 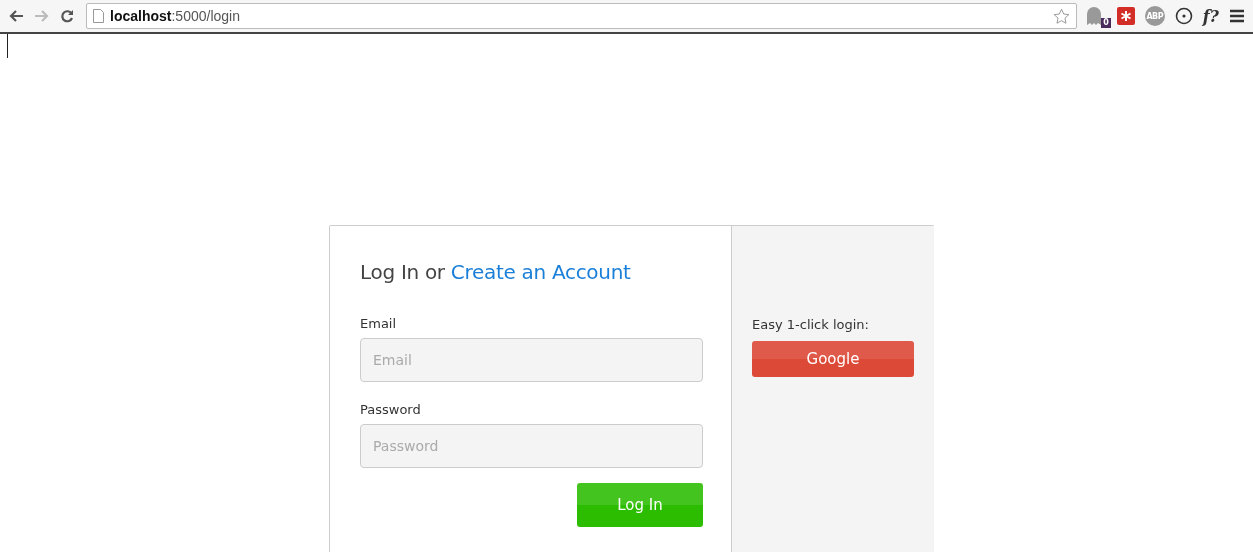 What do you see at coordinates (7, 46) in the screenshot?
I see `text-cursor` at bounding box center [7, 46].